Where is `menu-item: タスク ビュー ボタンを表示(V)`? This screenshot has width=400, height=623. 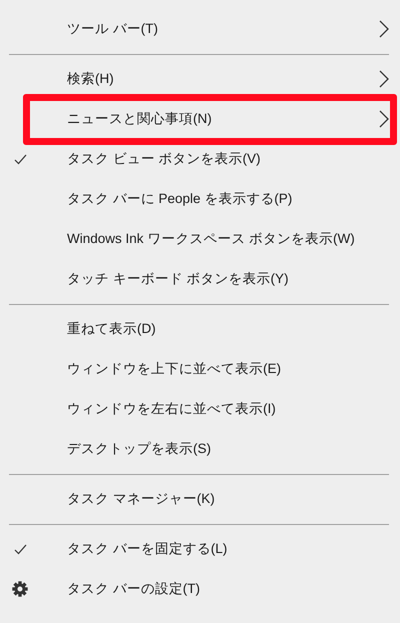 menu-item: タスク ビュー ボタンを表示(V) is located at coordinates (200, 159).